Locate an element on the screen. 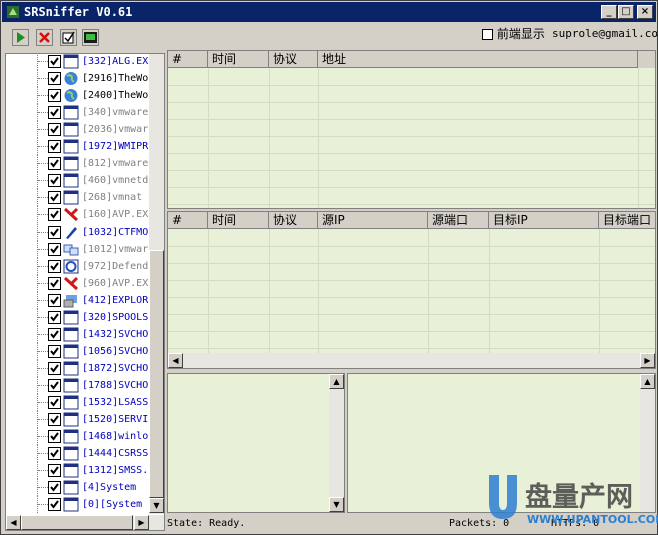 The width and height of the screenshot is (658, 535). process-item: [1056]SVCHO is located at coordinates (79, 351).